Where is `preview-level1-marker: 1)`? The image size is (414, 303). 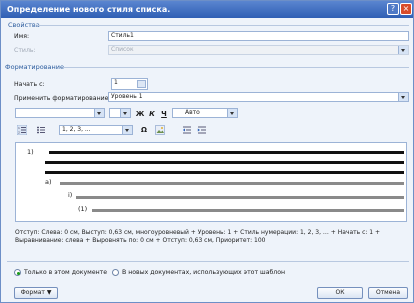
preview-level1-marker: 1) is located at coordinates (30, 152).